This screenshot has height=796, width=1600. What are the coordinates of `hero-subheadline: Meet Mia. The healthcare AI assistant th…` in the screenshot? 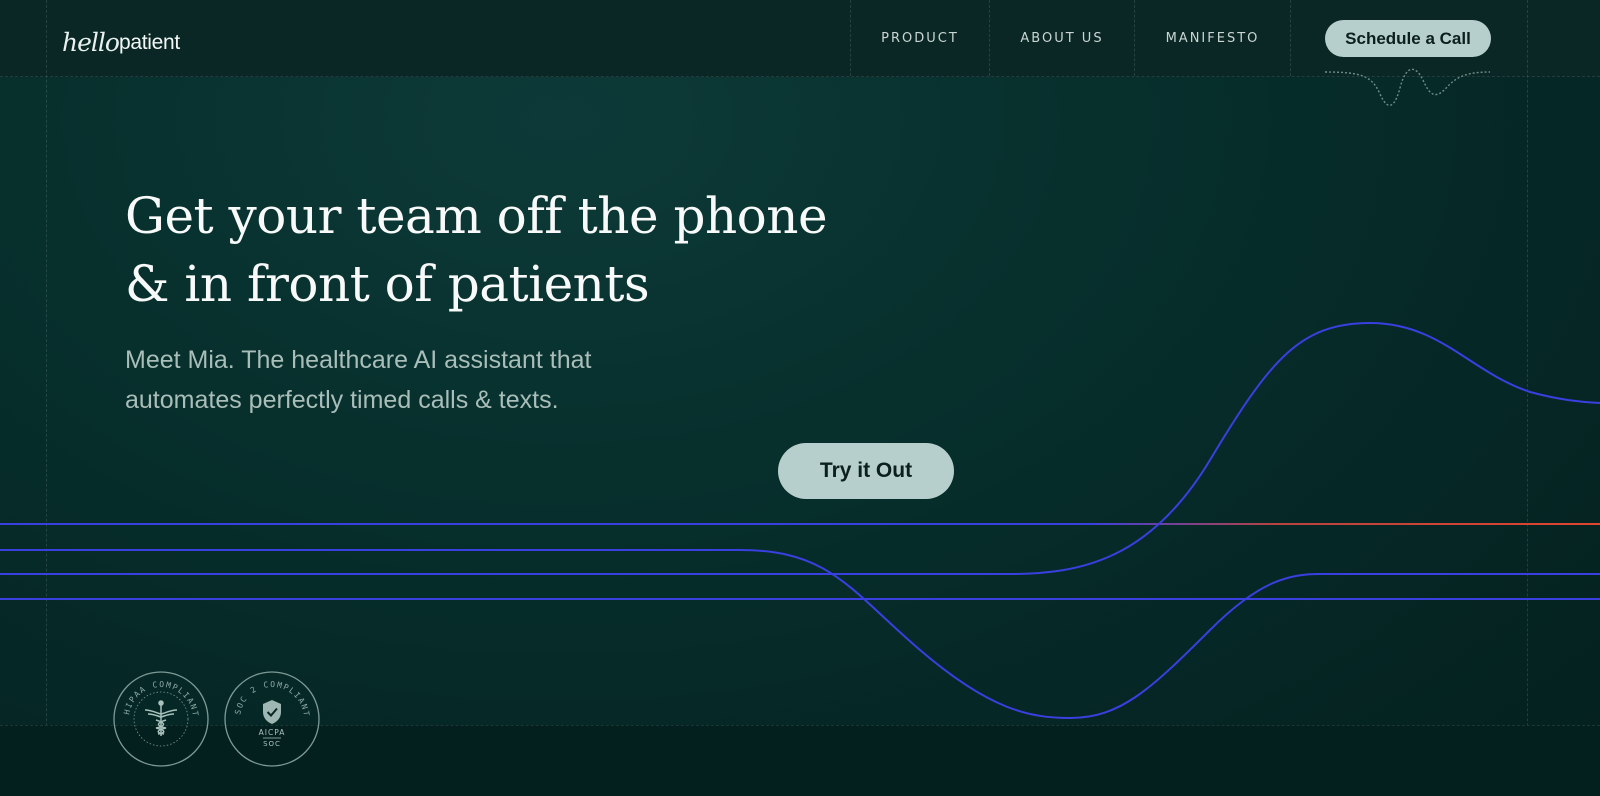 It's located at (435, 380).